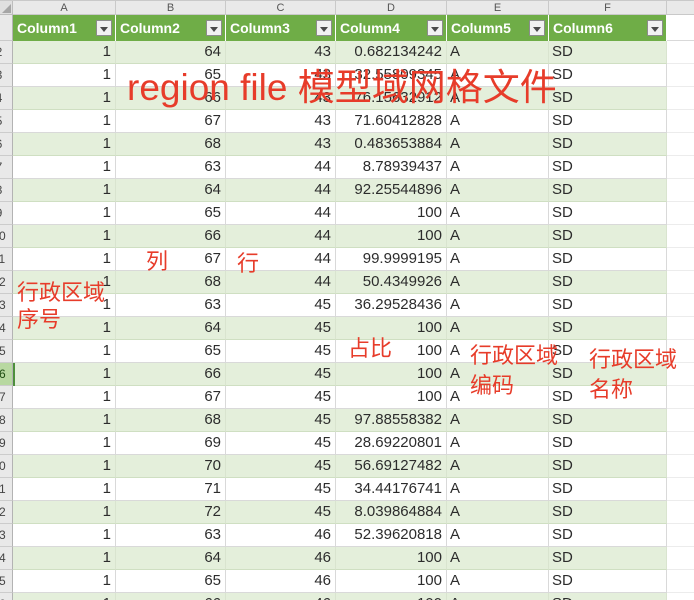 This screenshot has width=694, height=600. What do you see at coordinates (64, 28) in the screenshot?
I see `header-cell-column1: Column1` at bounding box center [64, 28].